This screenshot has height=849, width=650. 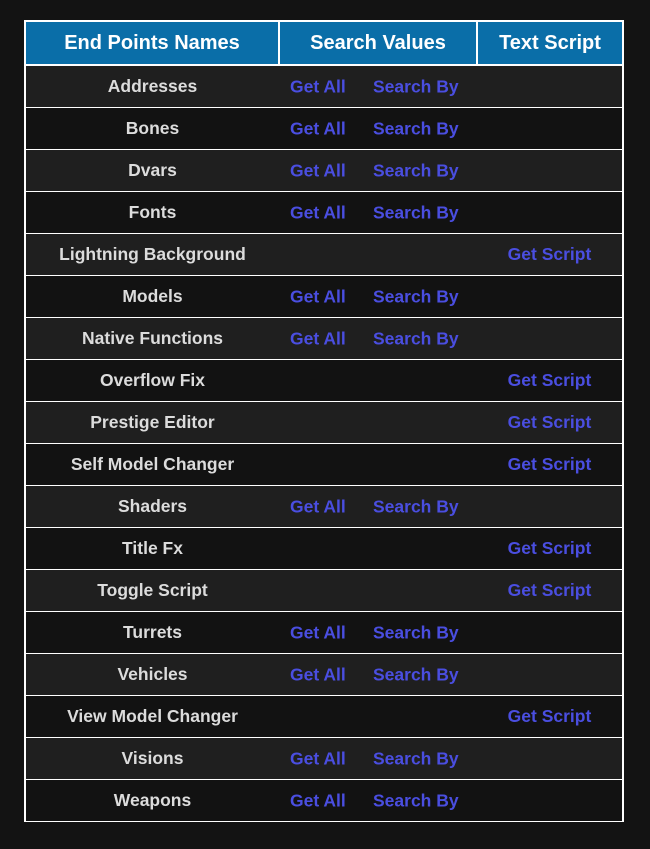 What do you see at coordinates (152, 590) in the screenshot?
I see `endpoint-name: Toggle Script` at bounding box center [152, 590].